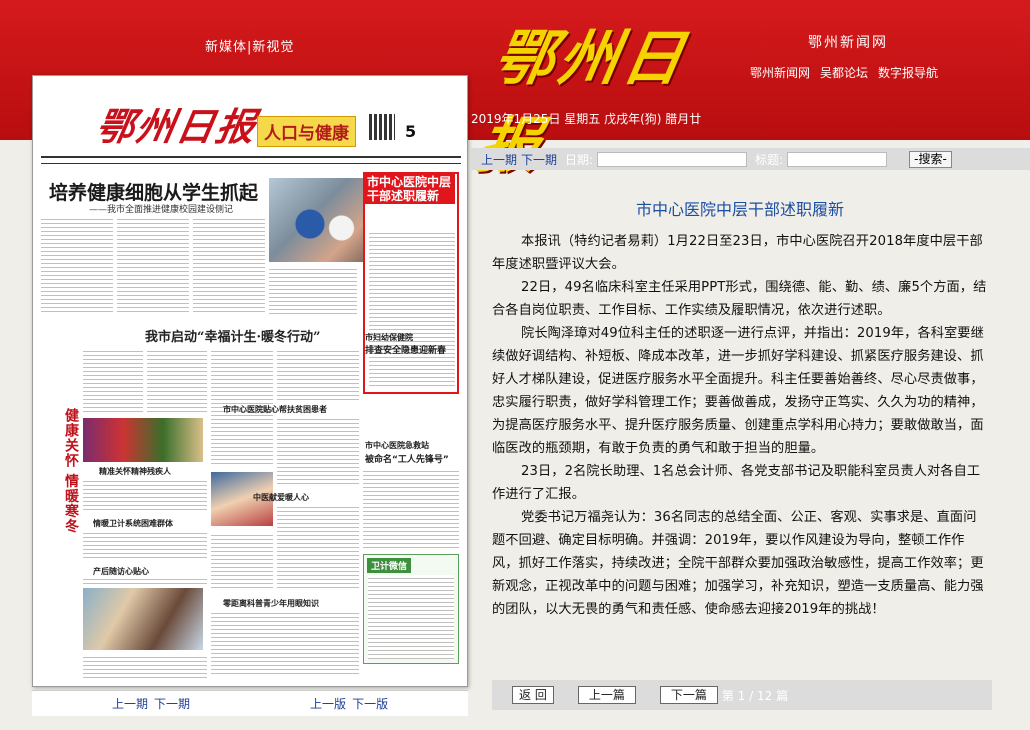  What do you see at coordinates (596, 93) in the screenshot?
I see `newspaper-logo: 鄂州日报` at bounding box center [596, 93].